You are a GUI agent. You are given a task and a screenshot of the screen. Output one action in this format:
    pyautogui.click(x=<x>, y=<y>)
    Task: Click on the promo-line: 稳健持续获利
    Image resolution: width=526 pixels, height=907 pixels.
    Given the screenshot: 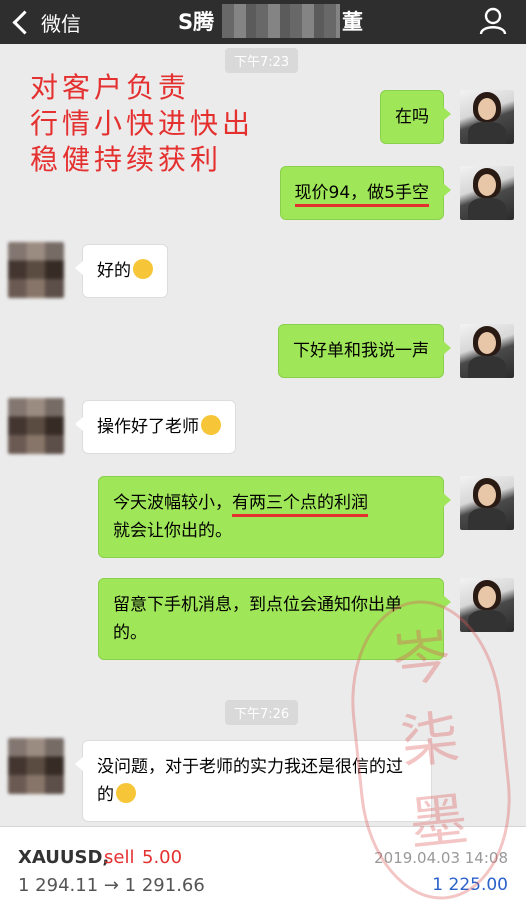 What is the action you would take?
    pyautogui.click(x=126, y=159)
    